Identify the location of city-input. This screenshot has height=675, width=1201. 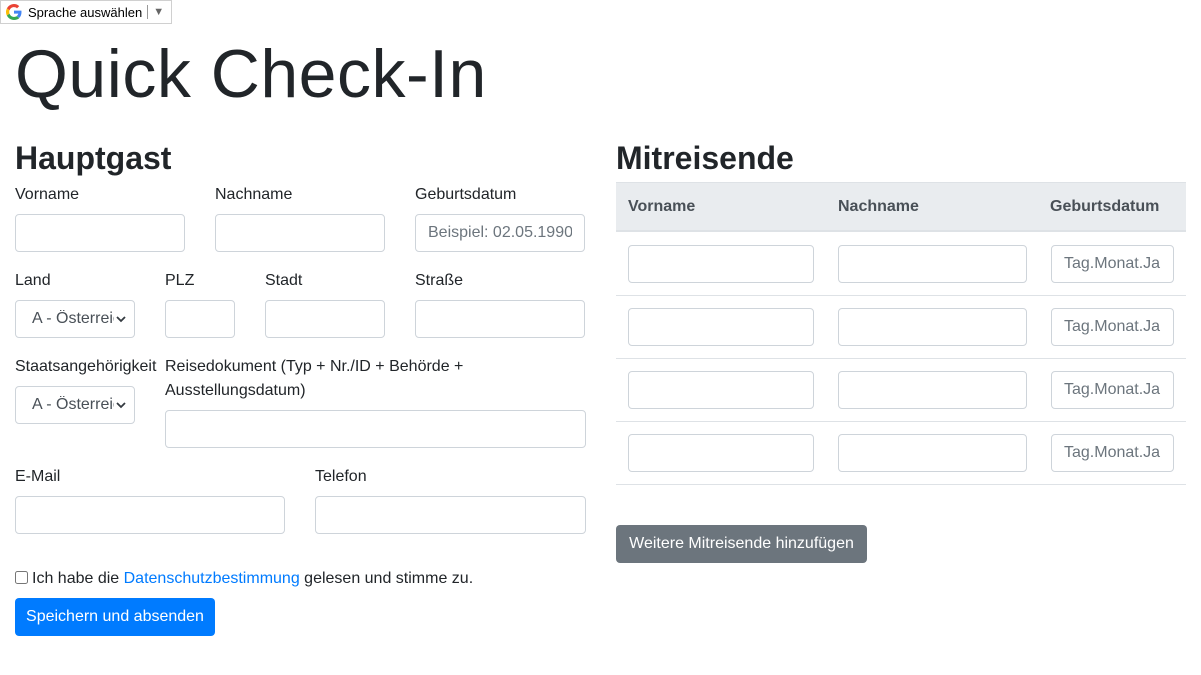
(325, 319).